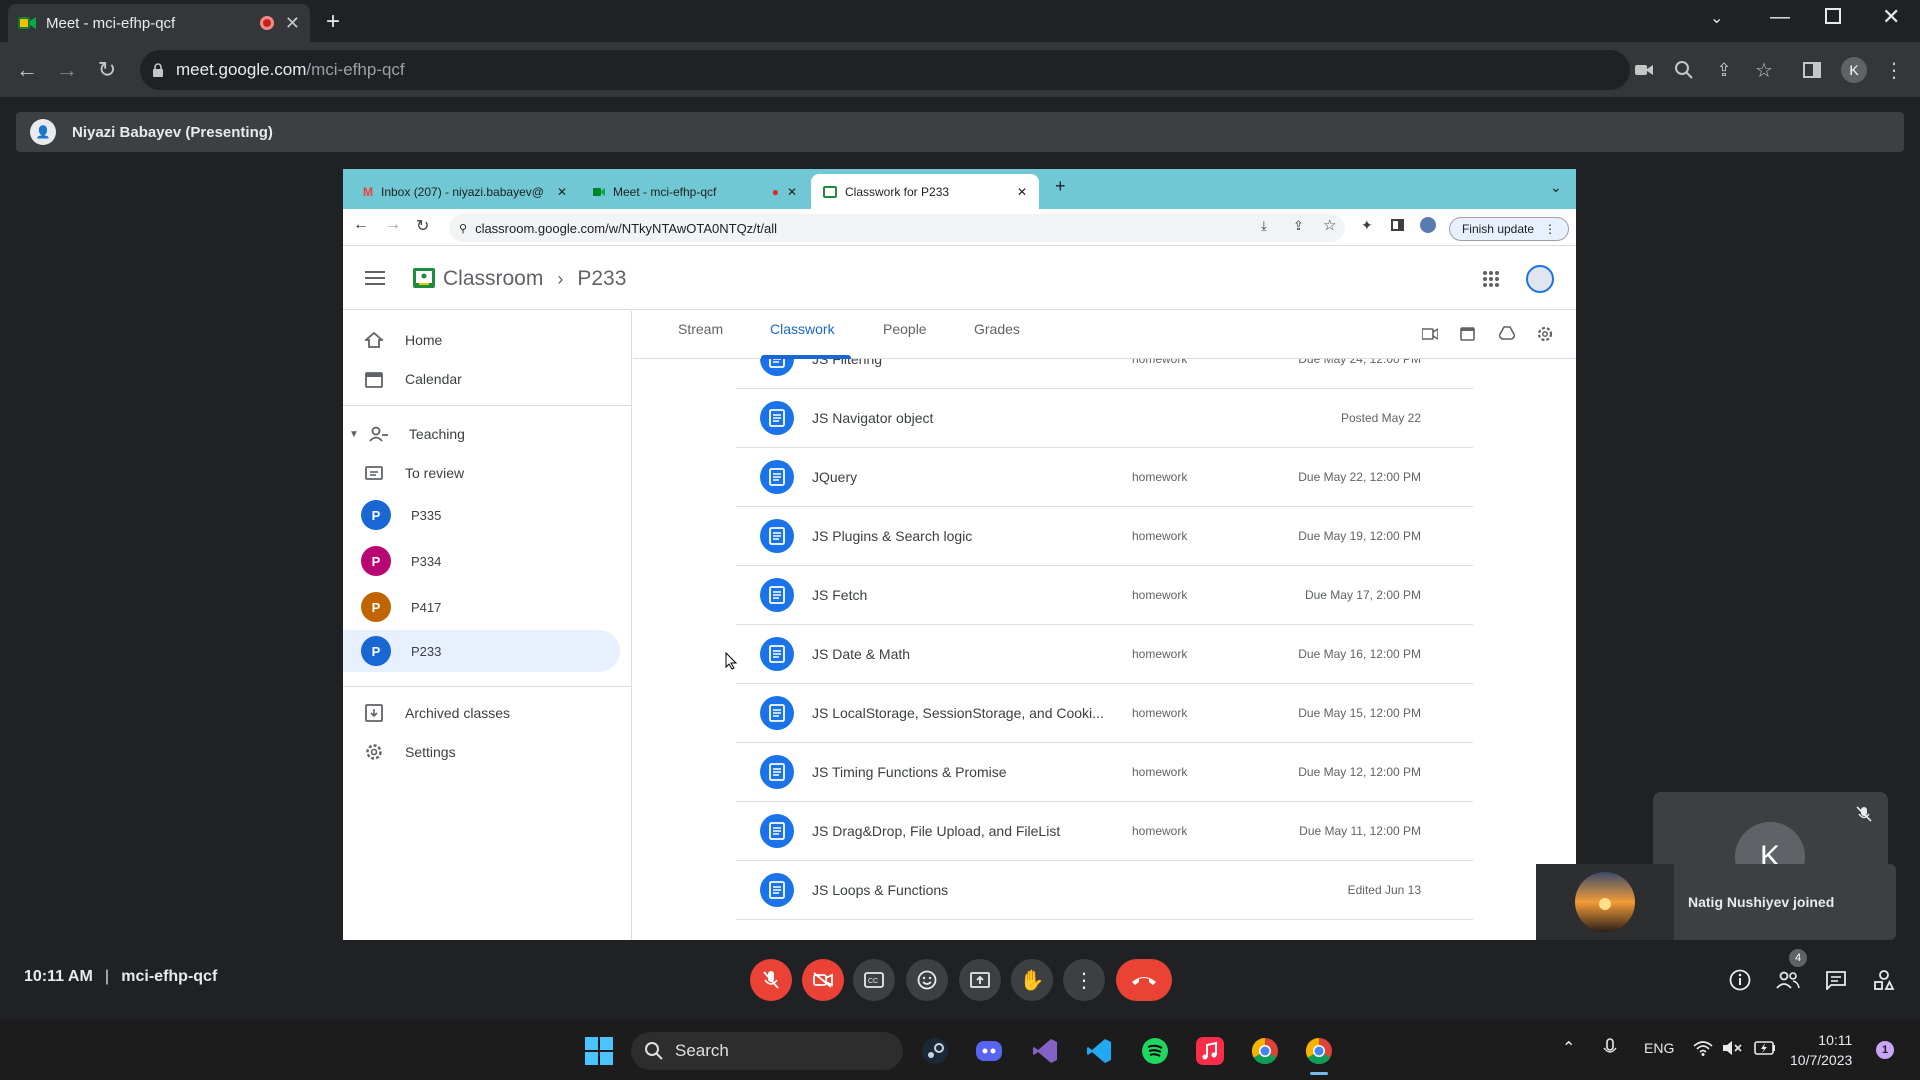 The image size is (1920, 1080). Describe the element at coordinates (1740, 980) in the screenshot. I see `meeting-info-button` at that location.